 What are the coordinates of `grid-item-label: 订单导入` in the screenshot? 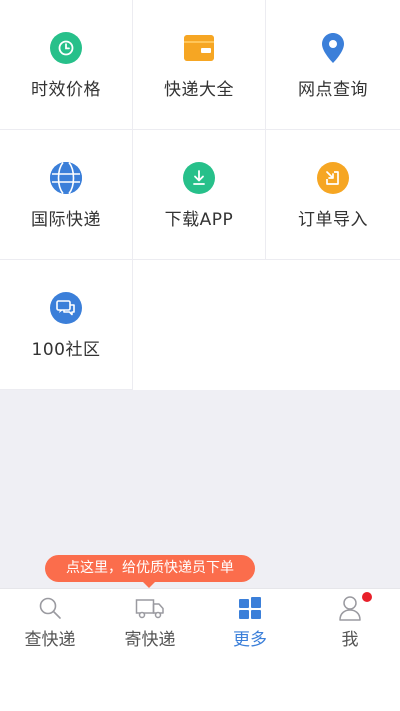 It's located at (333, 220).